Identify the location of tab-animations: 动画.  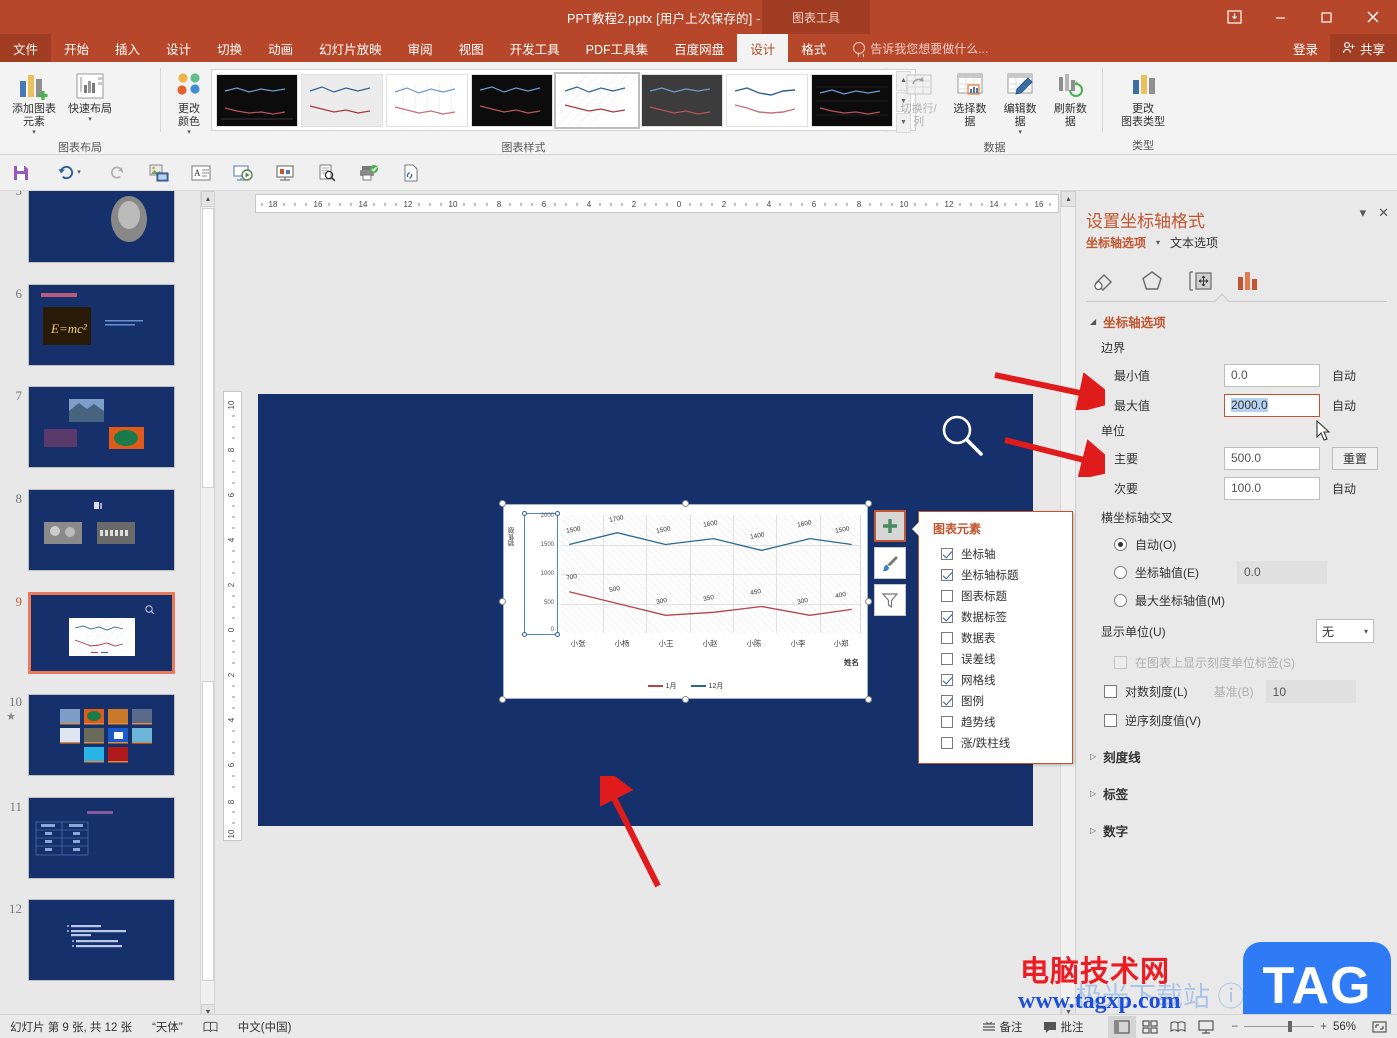
(280, 48).